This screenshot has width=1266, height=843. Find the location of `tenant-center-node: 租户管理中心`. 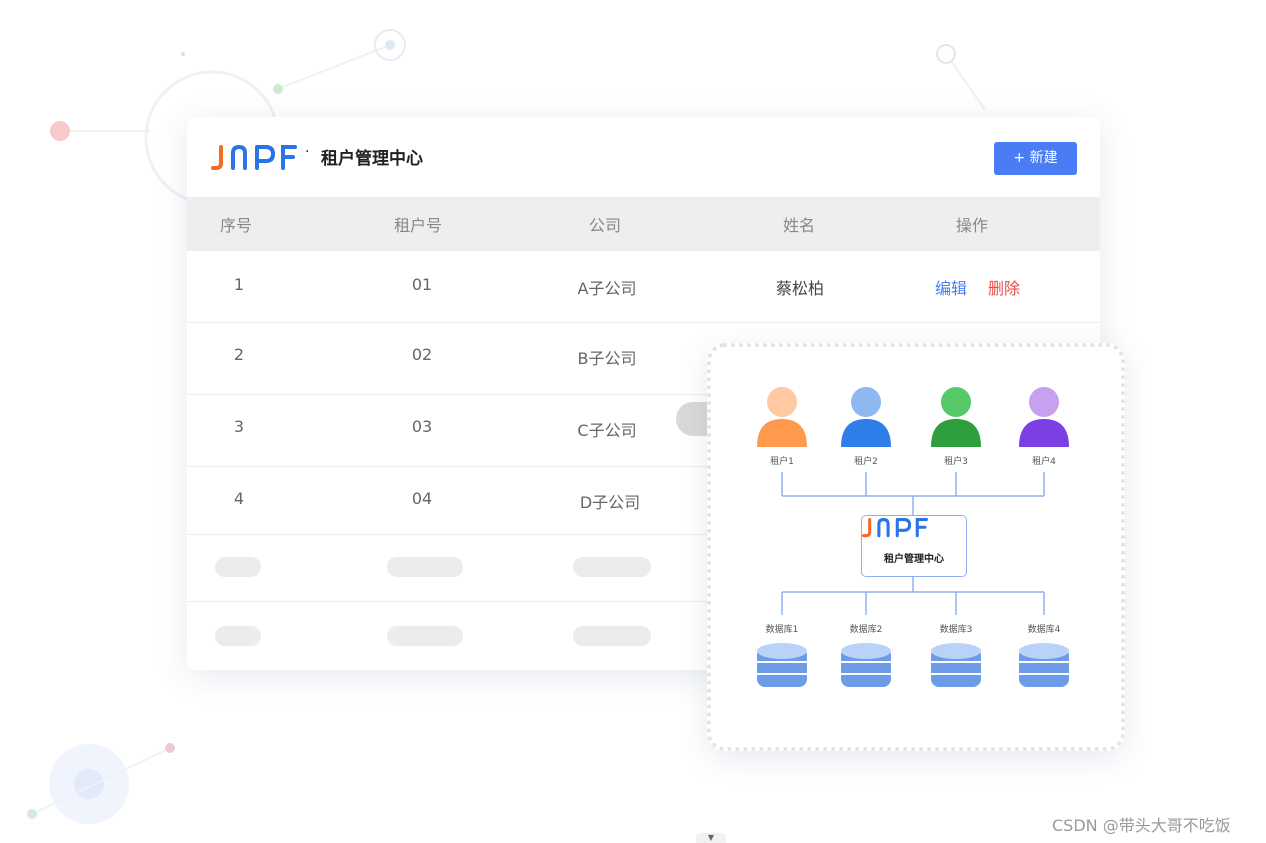

tenant-center-node: 租户管理中心 is located at coordinates (914, 546).